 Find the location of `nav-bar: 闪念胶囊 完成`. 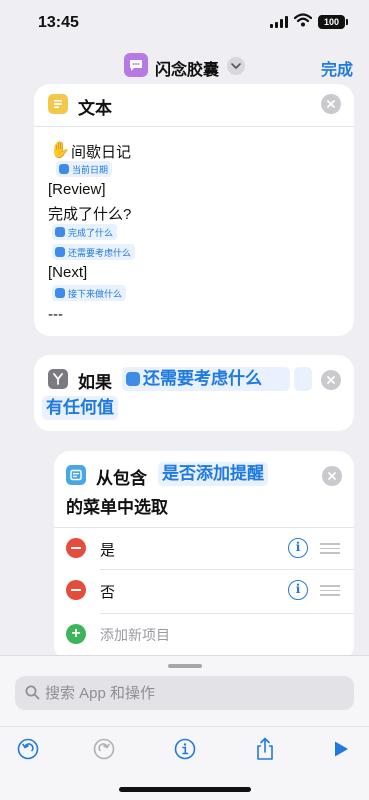

nav-bar: 闪念胶囊 完成 is located at coordinates (184, 67).